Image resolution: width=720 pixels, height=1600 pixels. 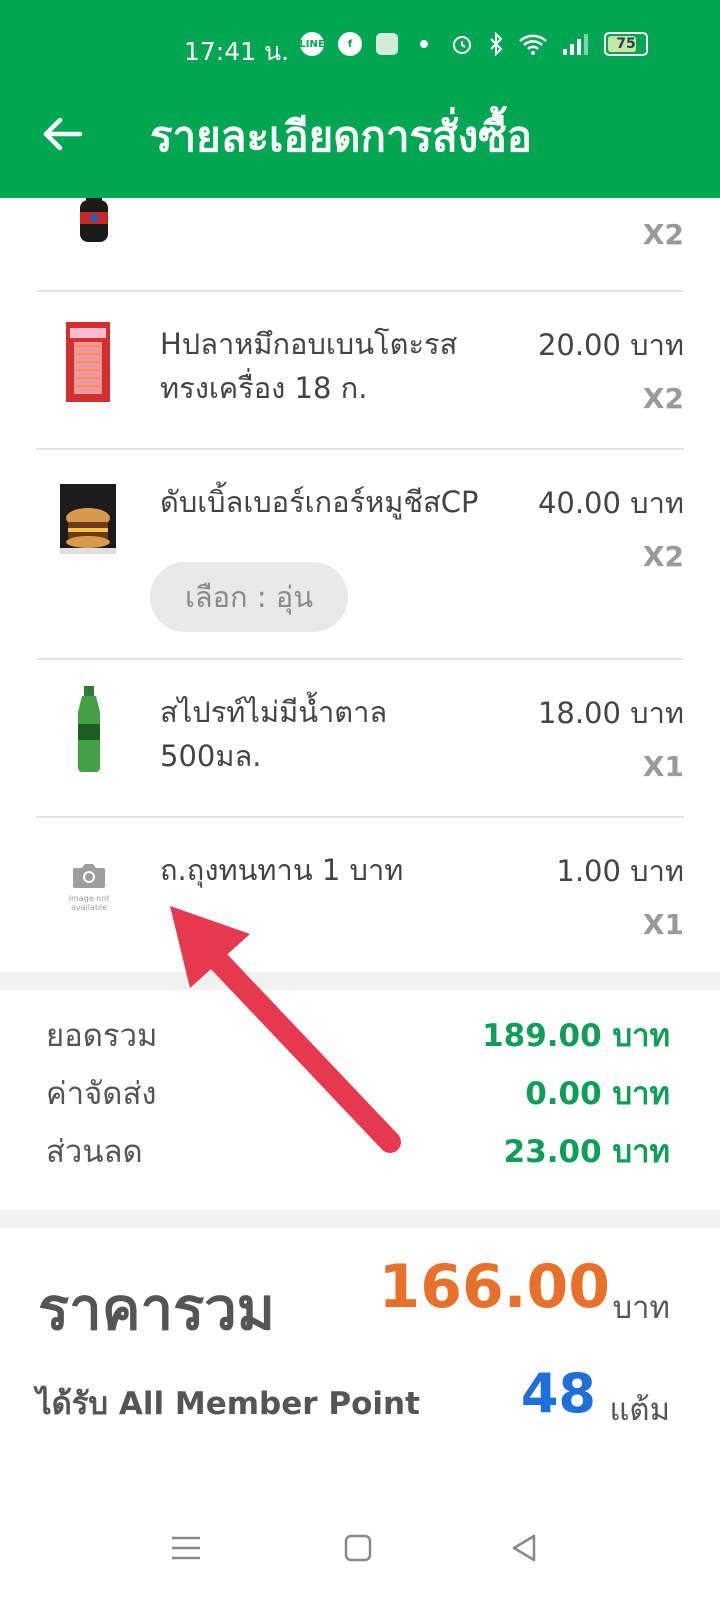 I want to click on total-label: ราคารวม, so click(x=157, y=1309).